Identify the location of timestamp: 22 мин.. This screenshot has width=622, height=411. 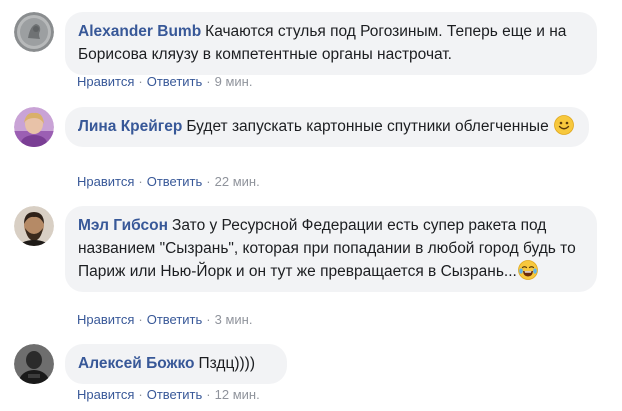
(237, 181).